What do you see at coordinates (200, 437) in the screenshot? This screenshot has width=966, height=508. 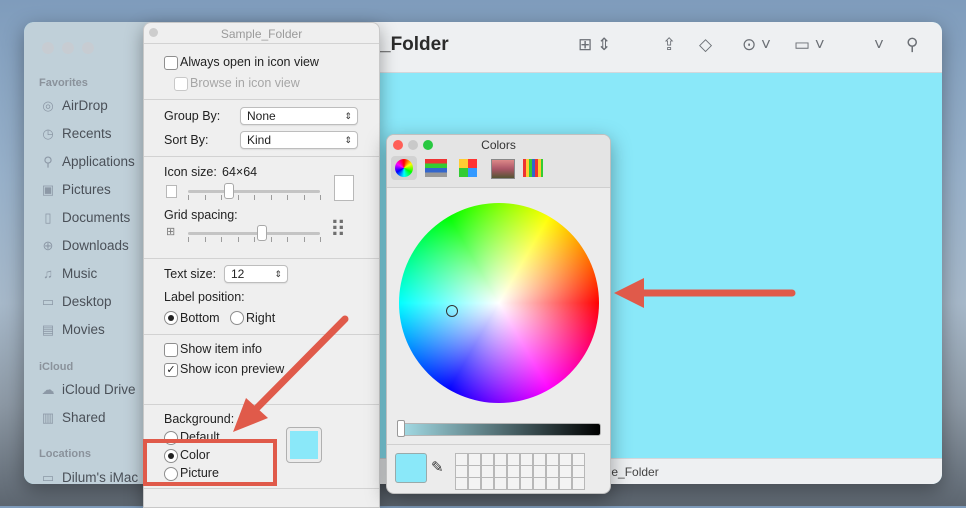 I see `bg-default-label: Default` at bounding box center [200, 437].